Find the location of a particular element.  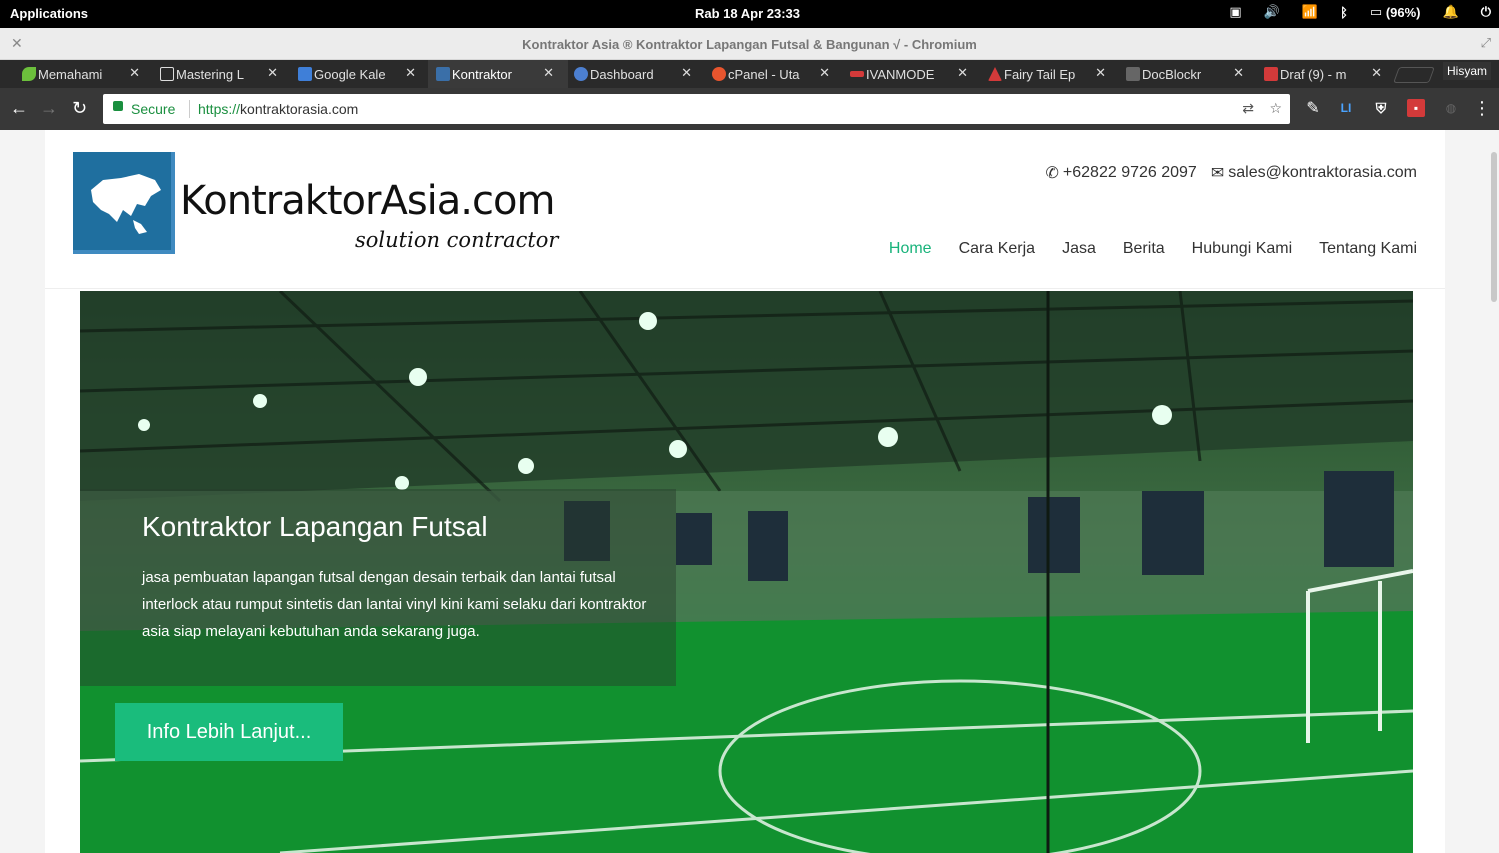

applications-menu: Applications is located at coordinates (49, 13).